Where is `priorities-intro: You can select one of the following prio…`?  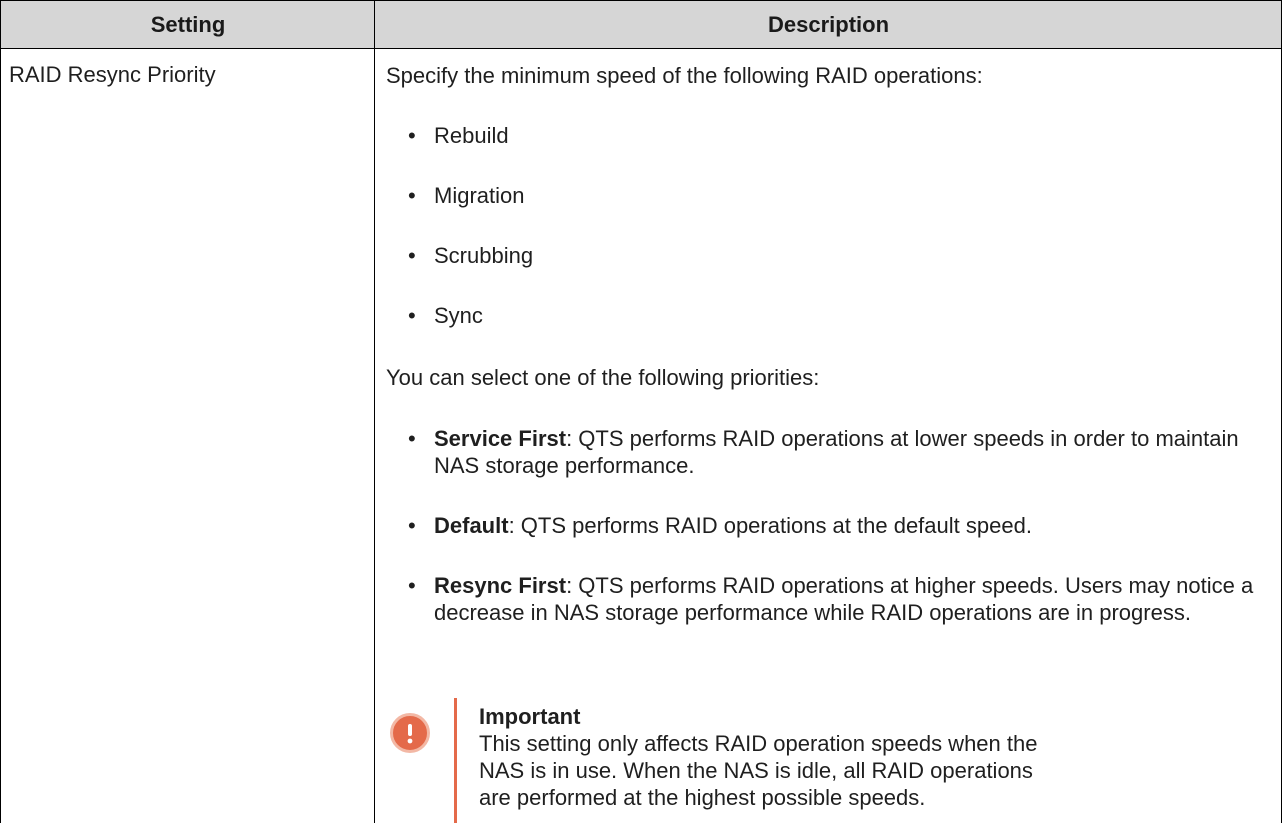
priorities-intro: You can select one of the following prio… is located at coordinates (603, 377).